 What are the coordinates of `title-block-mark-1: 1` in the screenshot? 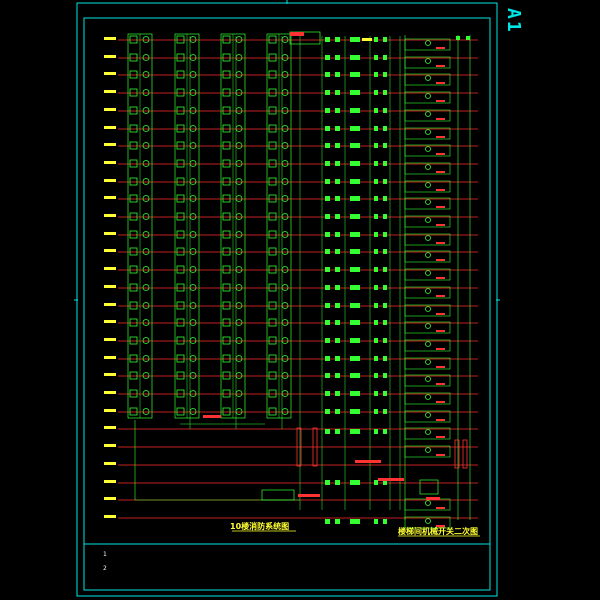 It's located at (105, 554).